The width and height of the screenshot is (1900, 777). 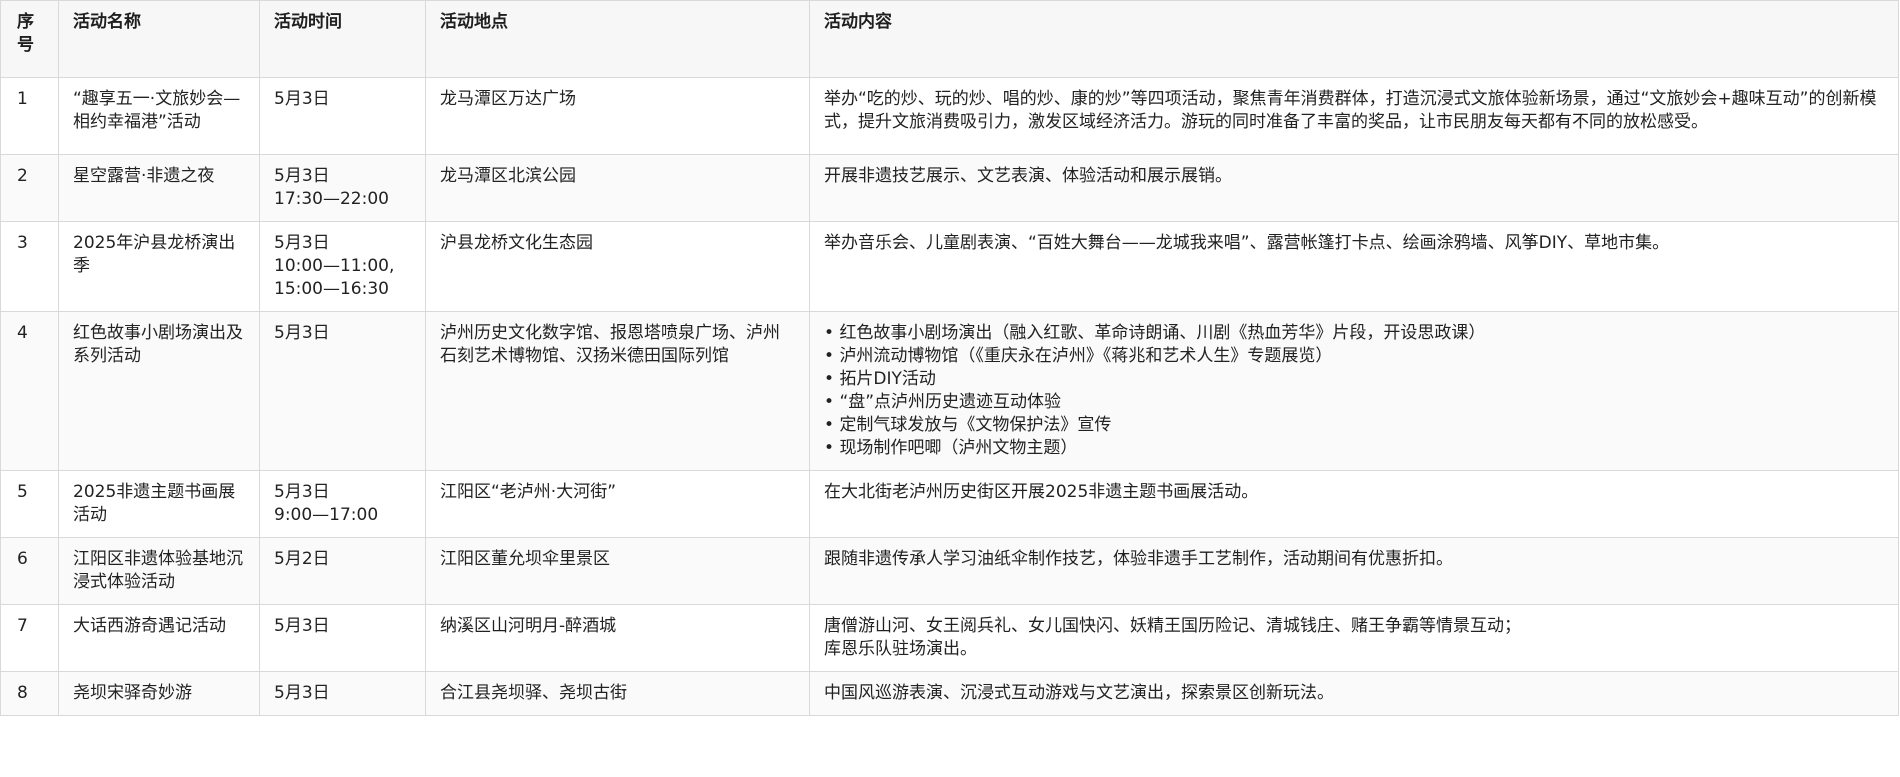 I want to click on cell-name: 尧坝宋驿奇妙游, so click(x=159, y=693).